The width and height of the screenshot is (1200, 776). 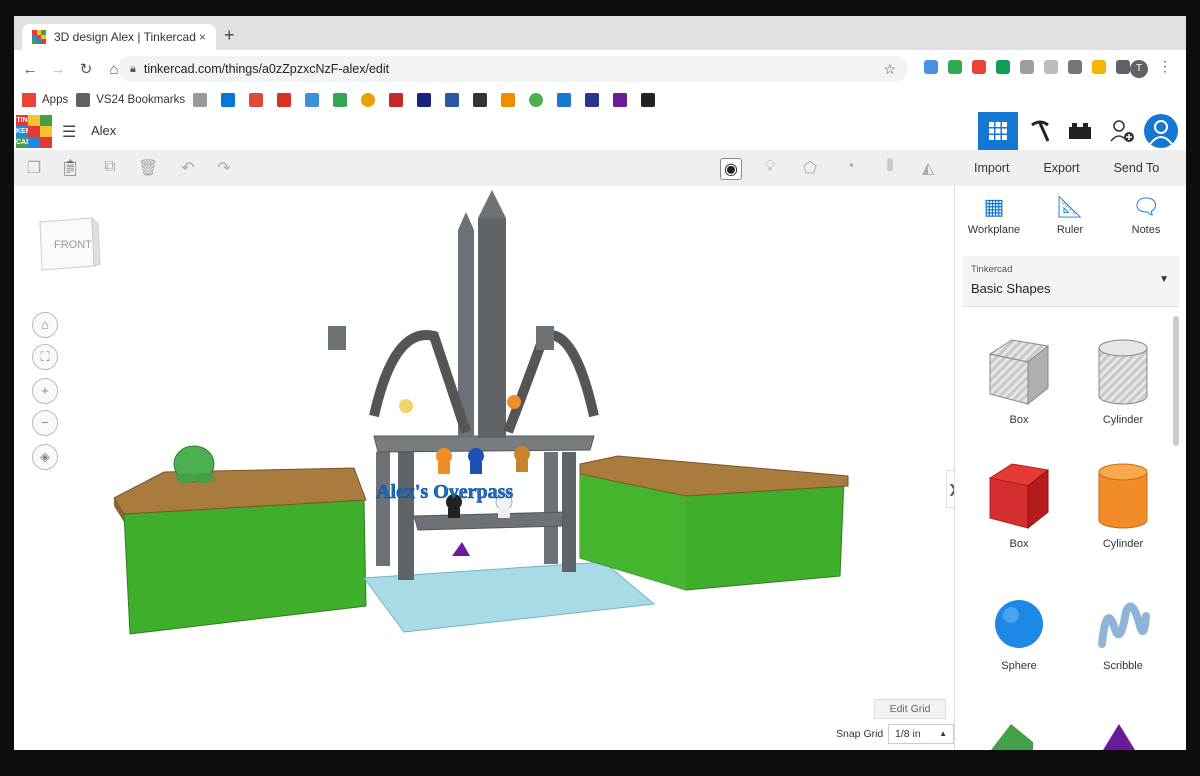 I want to click on import-button: Import, so click(x=991, y=168).